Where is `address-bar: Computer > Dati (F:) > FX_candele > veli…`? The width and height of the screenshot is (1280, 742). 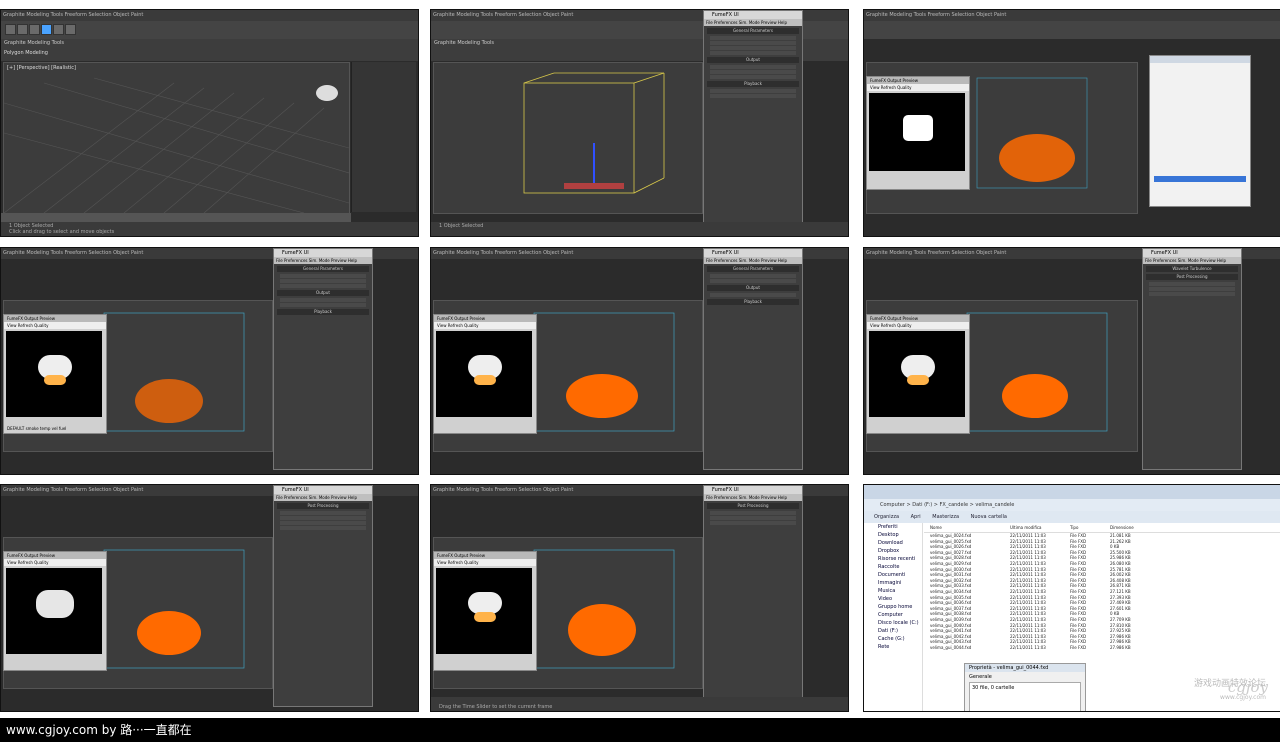 address-bar: Computer > Dati (F:) > FX_candele > veli… is located at coordinates (1072, 505).